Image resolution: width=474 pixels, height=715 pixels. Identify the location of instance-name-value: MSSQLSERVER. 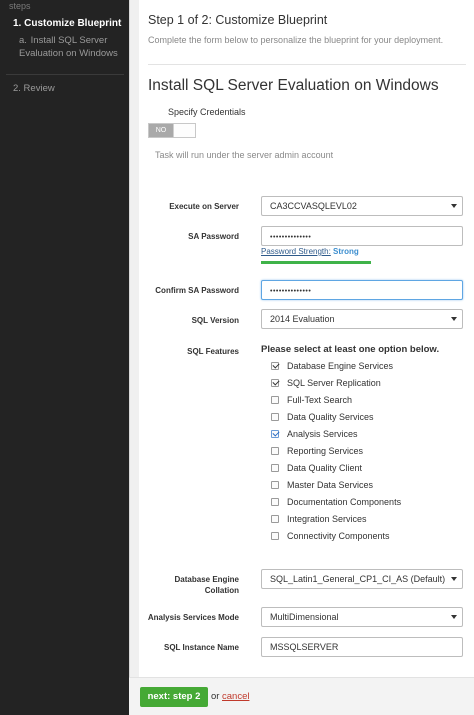
(304, 647).